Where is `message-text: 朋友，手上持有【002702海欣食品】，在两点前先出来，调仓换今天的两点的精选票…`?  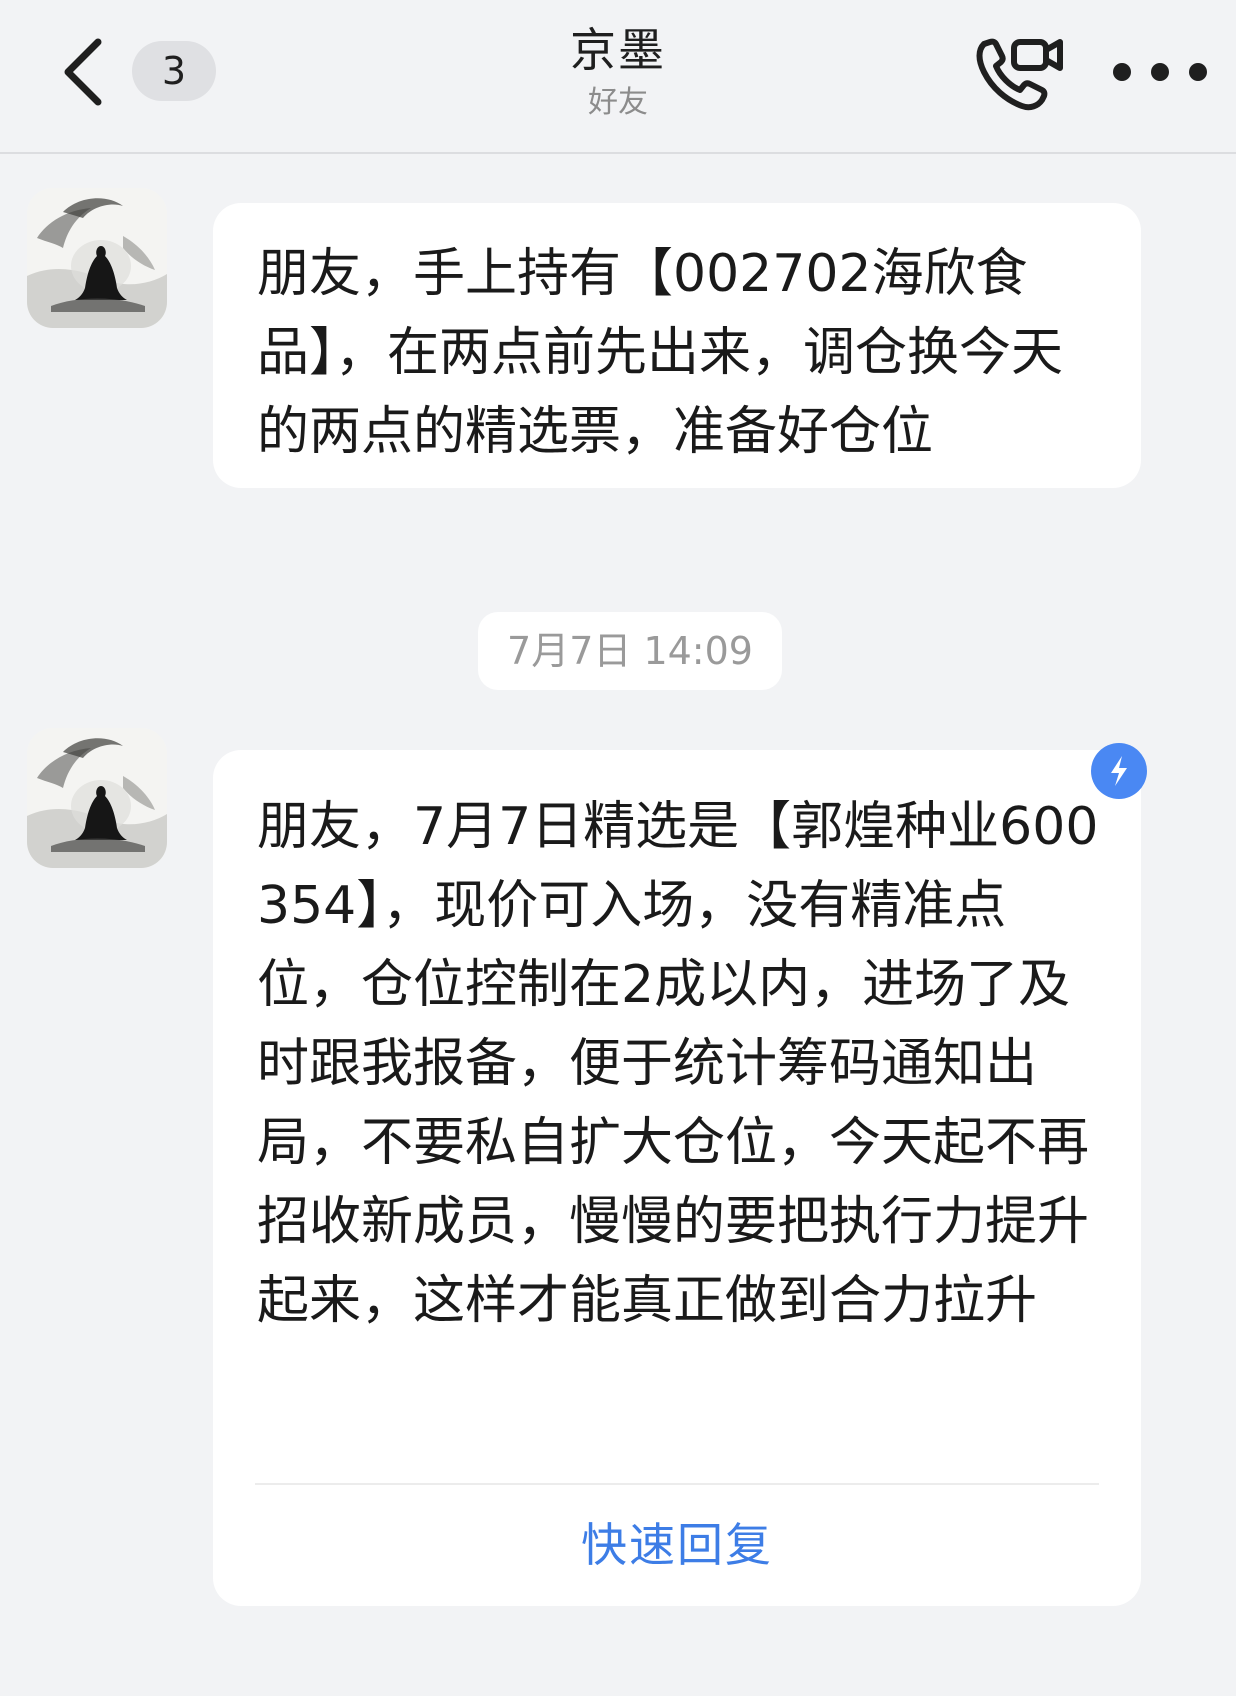 message-text: 朋友，手上持有【002702海欣食品】，在两点前先出来，调仓换今天的两点的精选票… is located at coordinates (660, 353).